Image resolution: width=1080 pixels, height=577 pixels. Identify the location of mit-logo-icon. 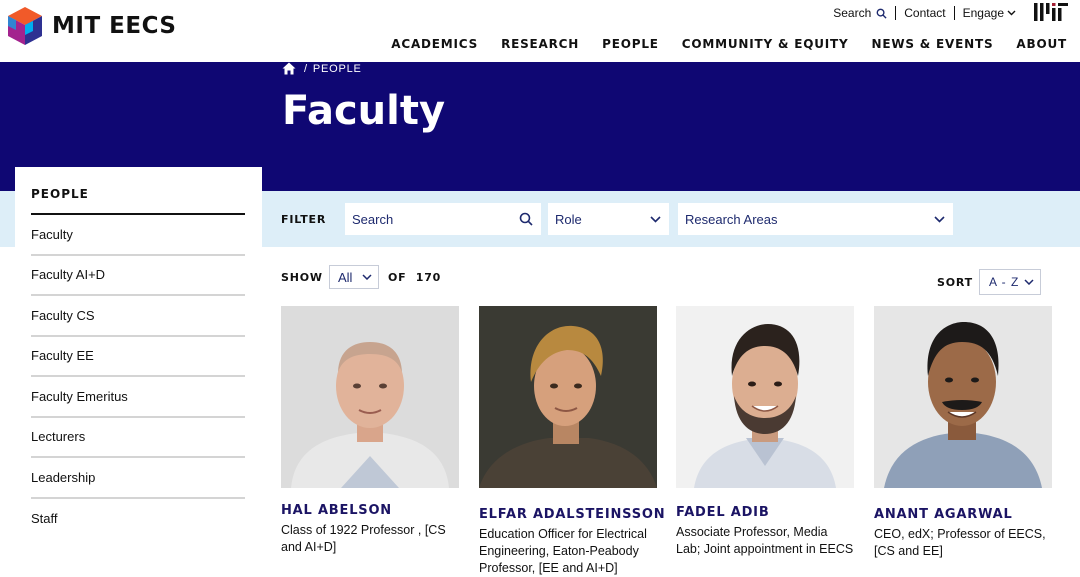
(1051, 11).